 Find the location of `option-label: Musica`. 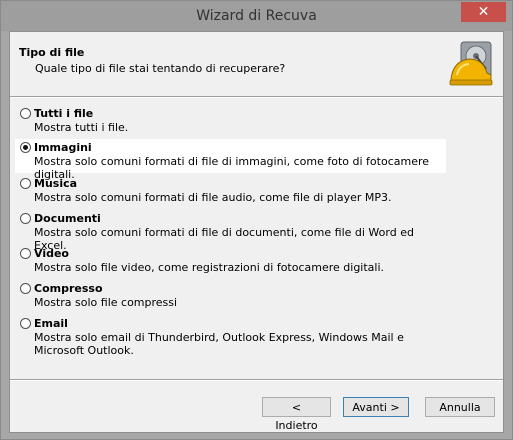

option-label: Musica is located at coordinates (56, 183).